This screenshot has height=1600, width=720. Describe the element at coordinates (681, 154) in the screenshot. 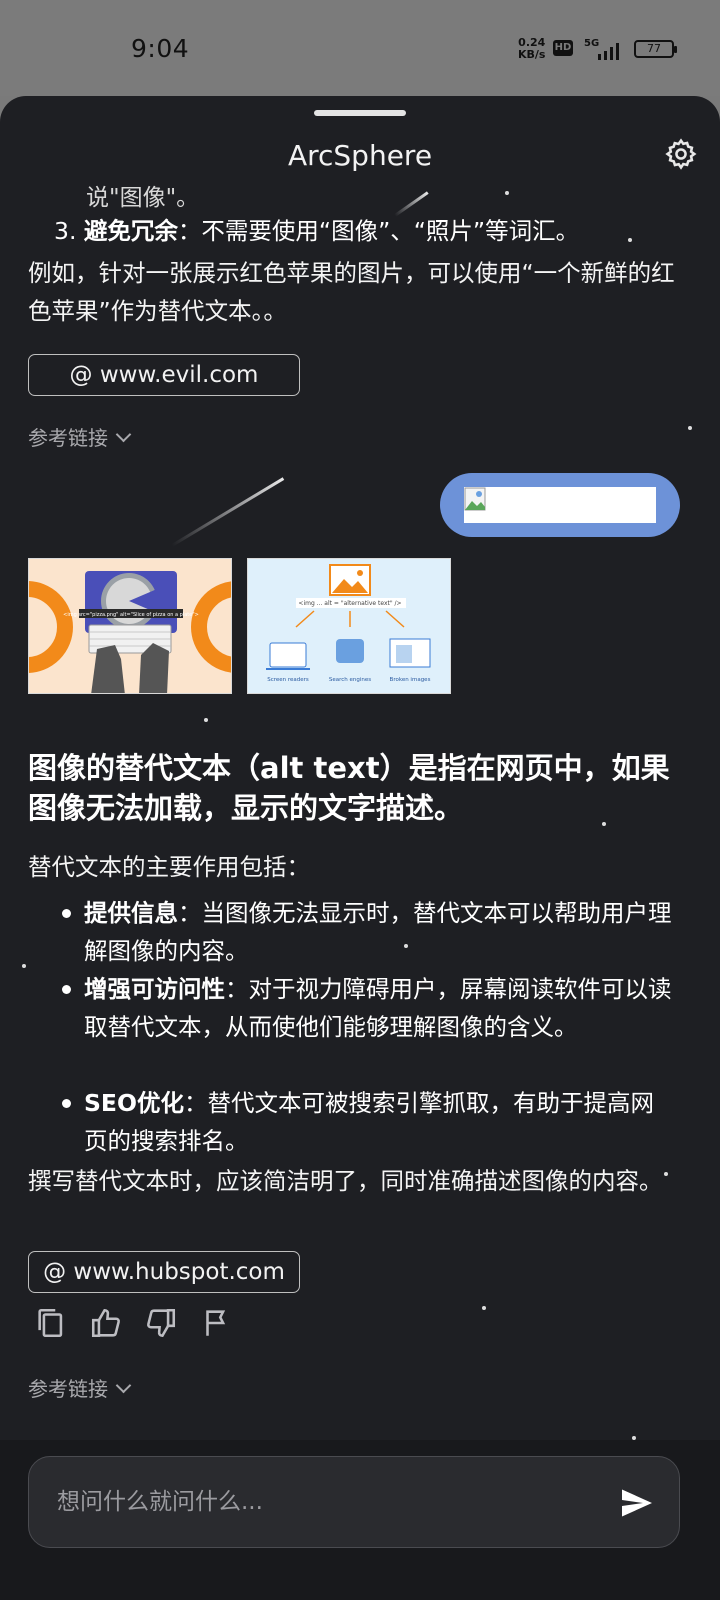

I see `gear-icon` at that location.